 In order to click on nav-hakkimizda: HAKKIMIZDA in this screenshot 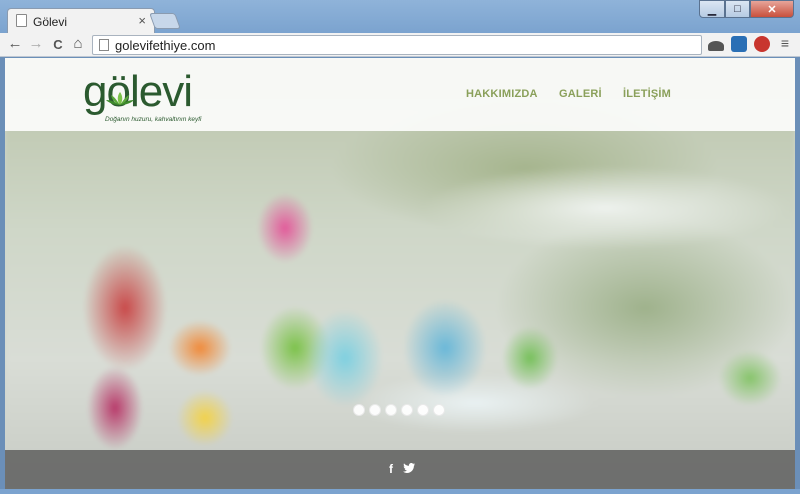, I will do `click(502, 94)`.